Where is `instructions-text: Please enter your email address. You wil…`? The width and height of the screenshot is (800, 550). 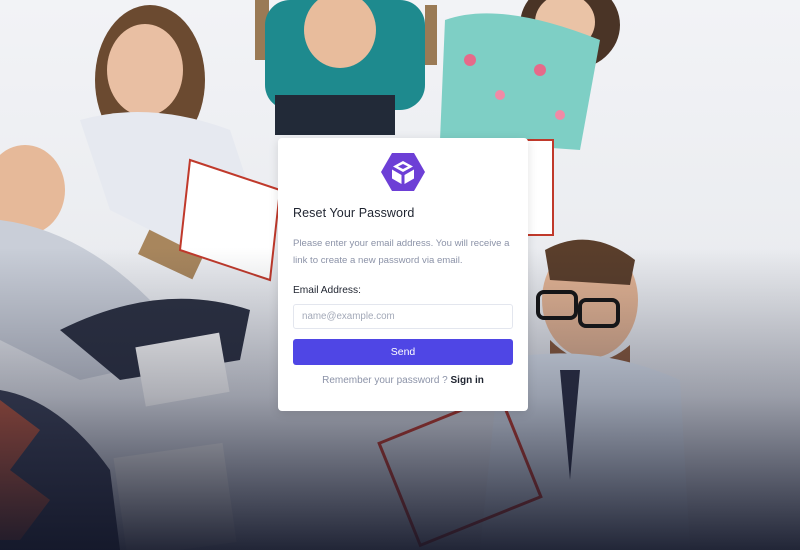
instructions-text: Please enter your email address. You wil… is located at coordinates (401, 252).